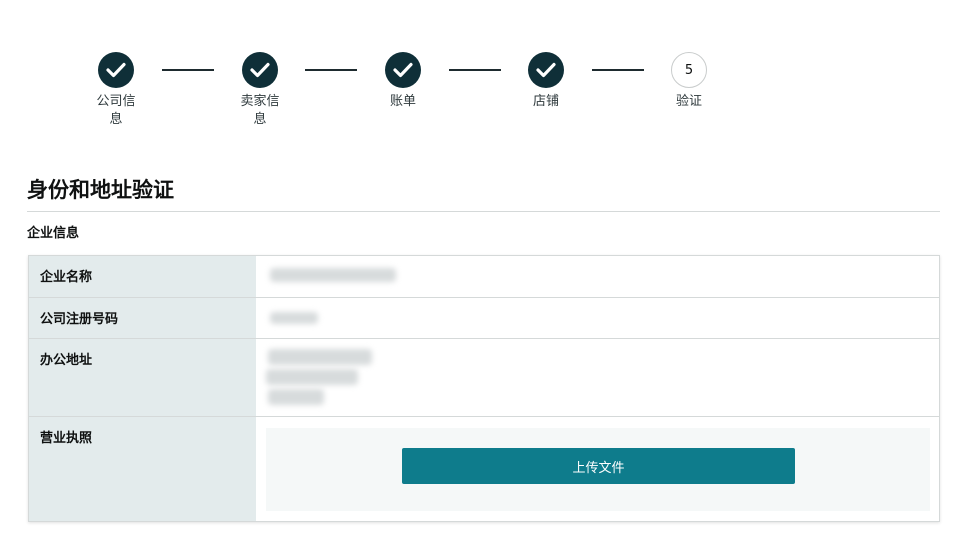  I want to click on step-1-circle, so click(116, 70).